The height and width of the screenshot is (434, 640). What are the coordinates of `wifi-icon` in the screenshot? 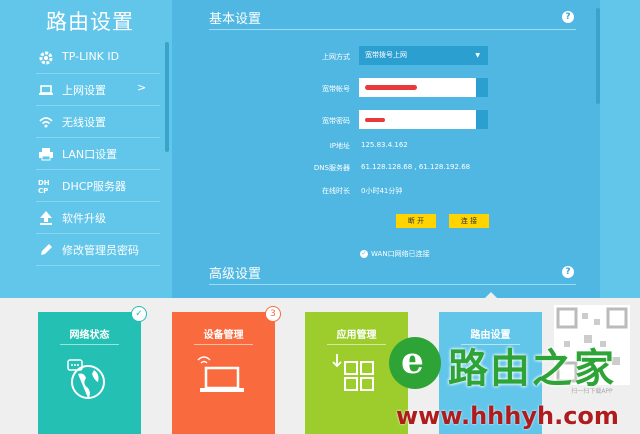 It's located at (46, 122).